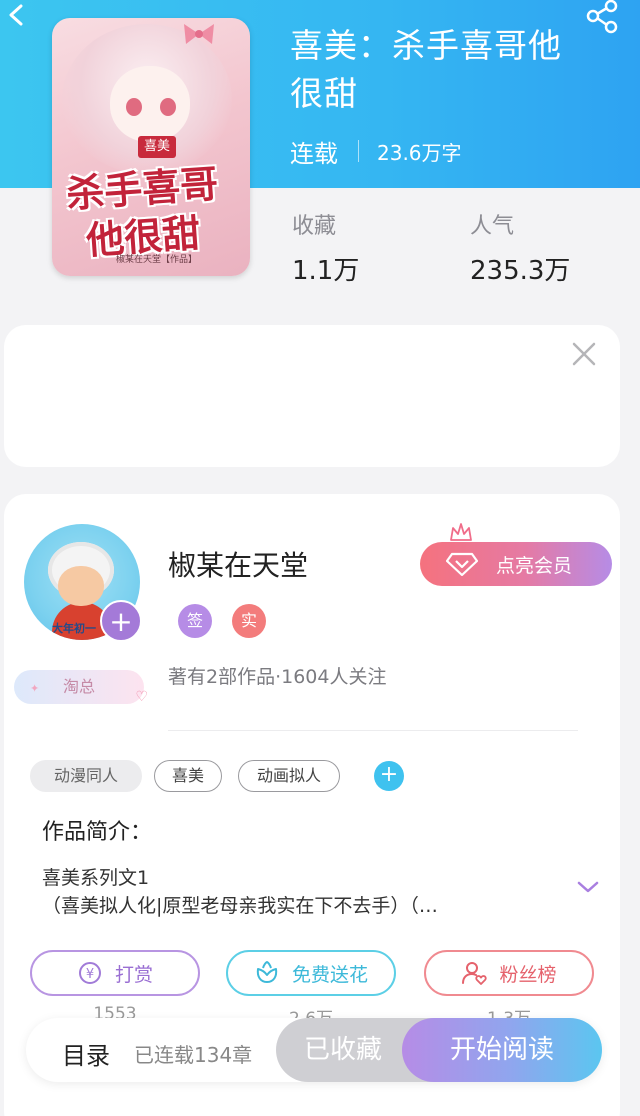 Image resolution: width=640 pixels, height=1116 pixels. Describe the element at coordinates (502, 1050) in the screenshot. I see `start-reading-button: 开始阅读` at that location.